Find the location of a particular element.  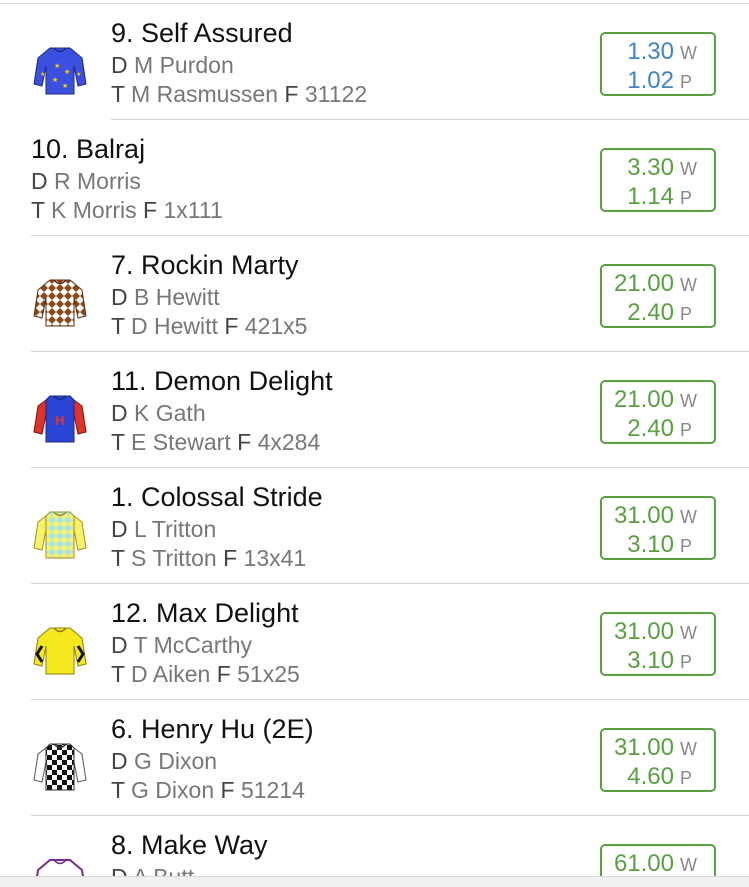

win-odds: 3.30 is located at coordinates (650, 167).